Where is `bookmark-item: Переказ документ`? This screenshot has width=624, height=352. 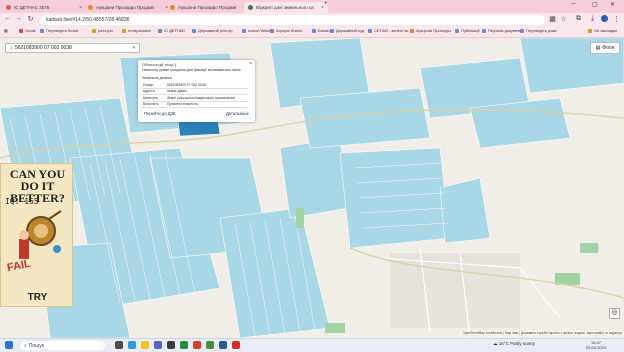 bookmark-item: Переказ документ is located at coordinates (502, 30).